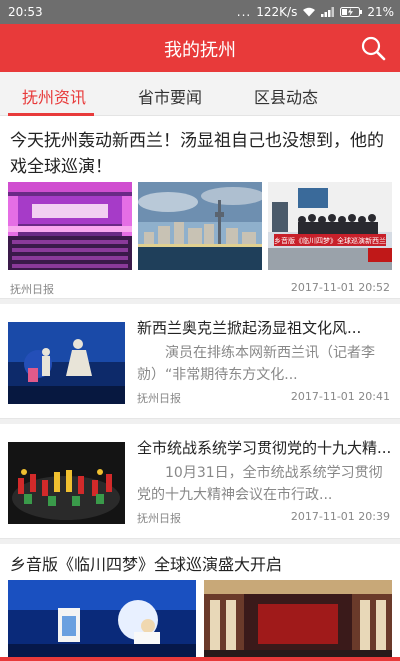  I want to click on page-title: 我的抚州, so click(200, 50).